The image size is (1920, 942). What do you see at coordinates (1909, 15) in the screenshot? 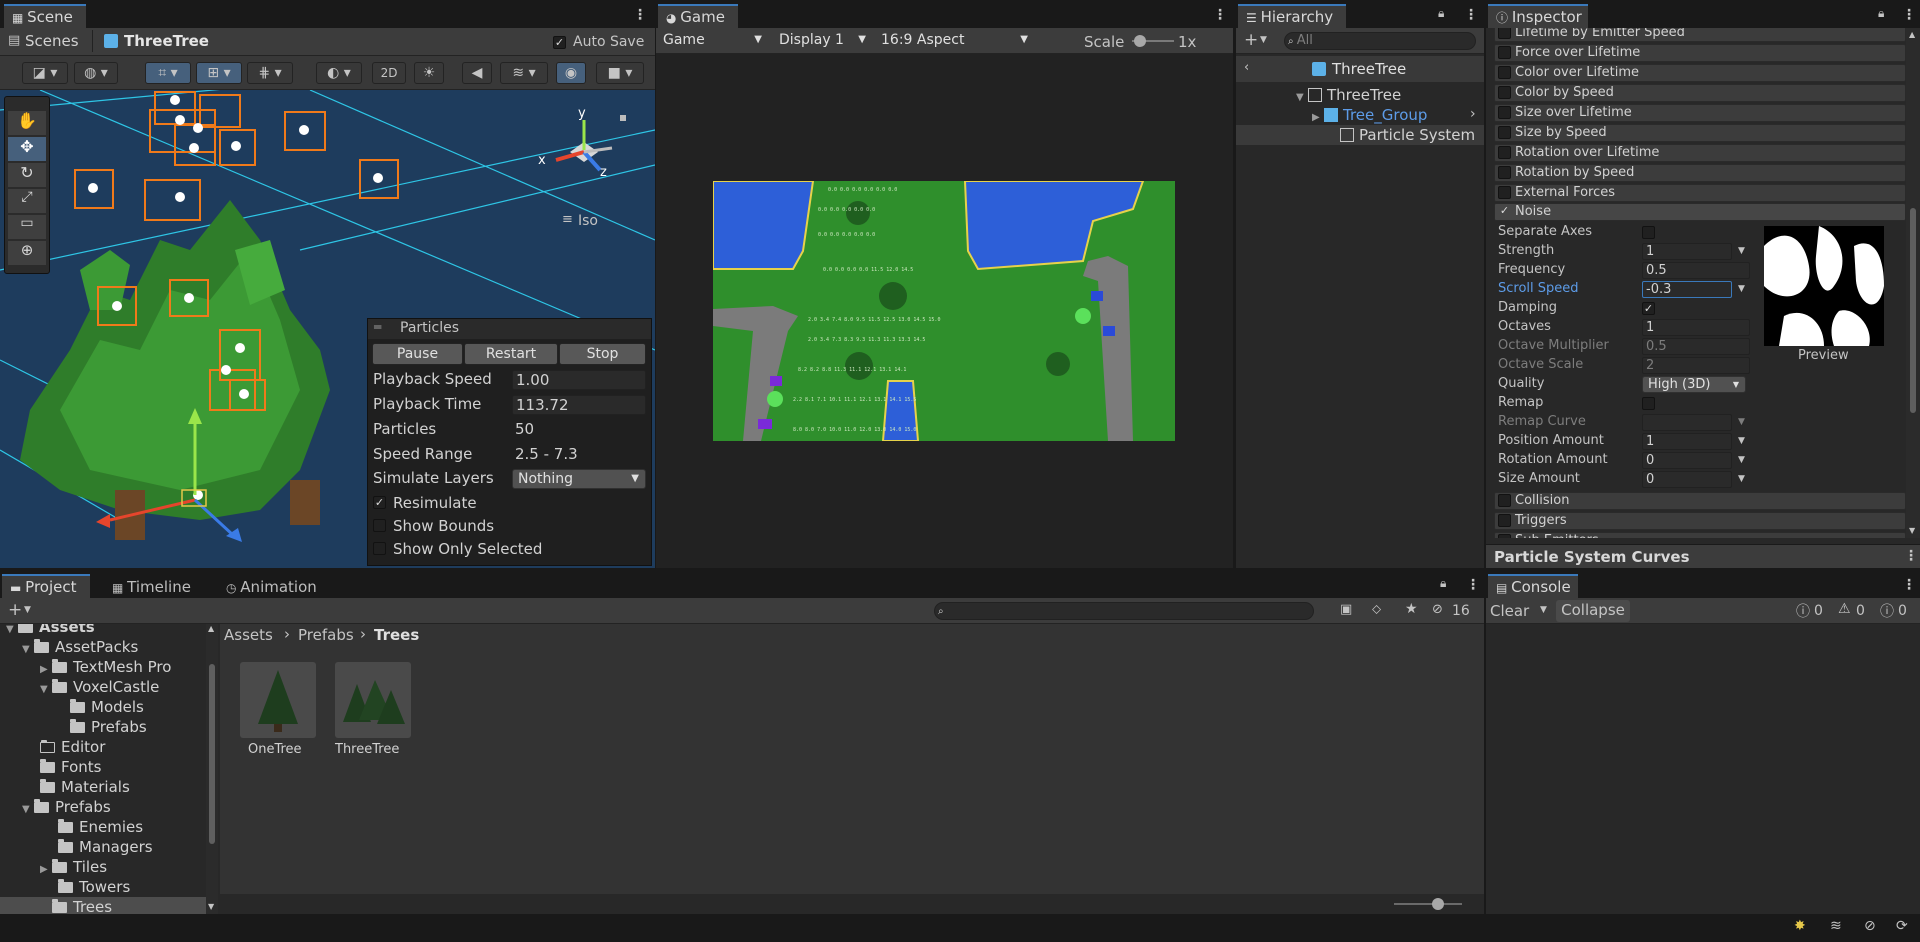
I see `inspector-menu-icon: ⋮` at bounding box center [1909, 15].